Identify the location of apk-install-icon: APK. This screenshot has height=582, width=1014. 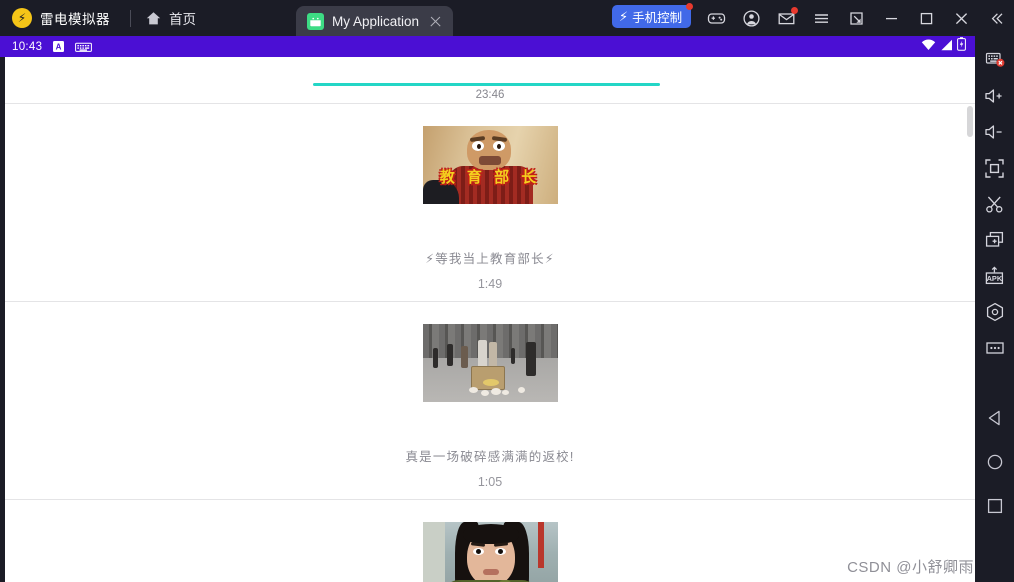
(994, 276).